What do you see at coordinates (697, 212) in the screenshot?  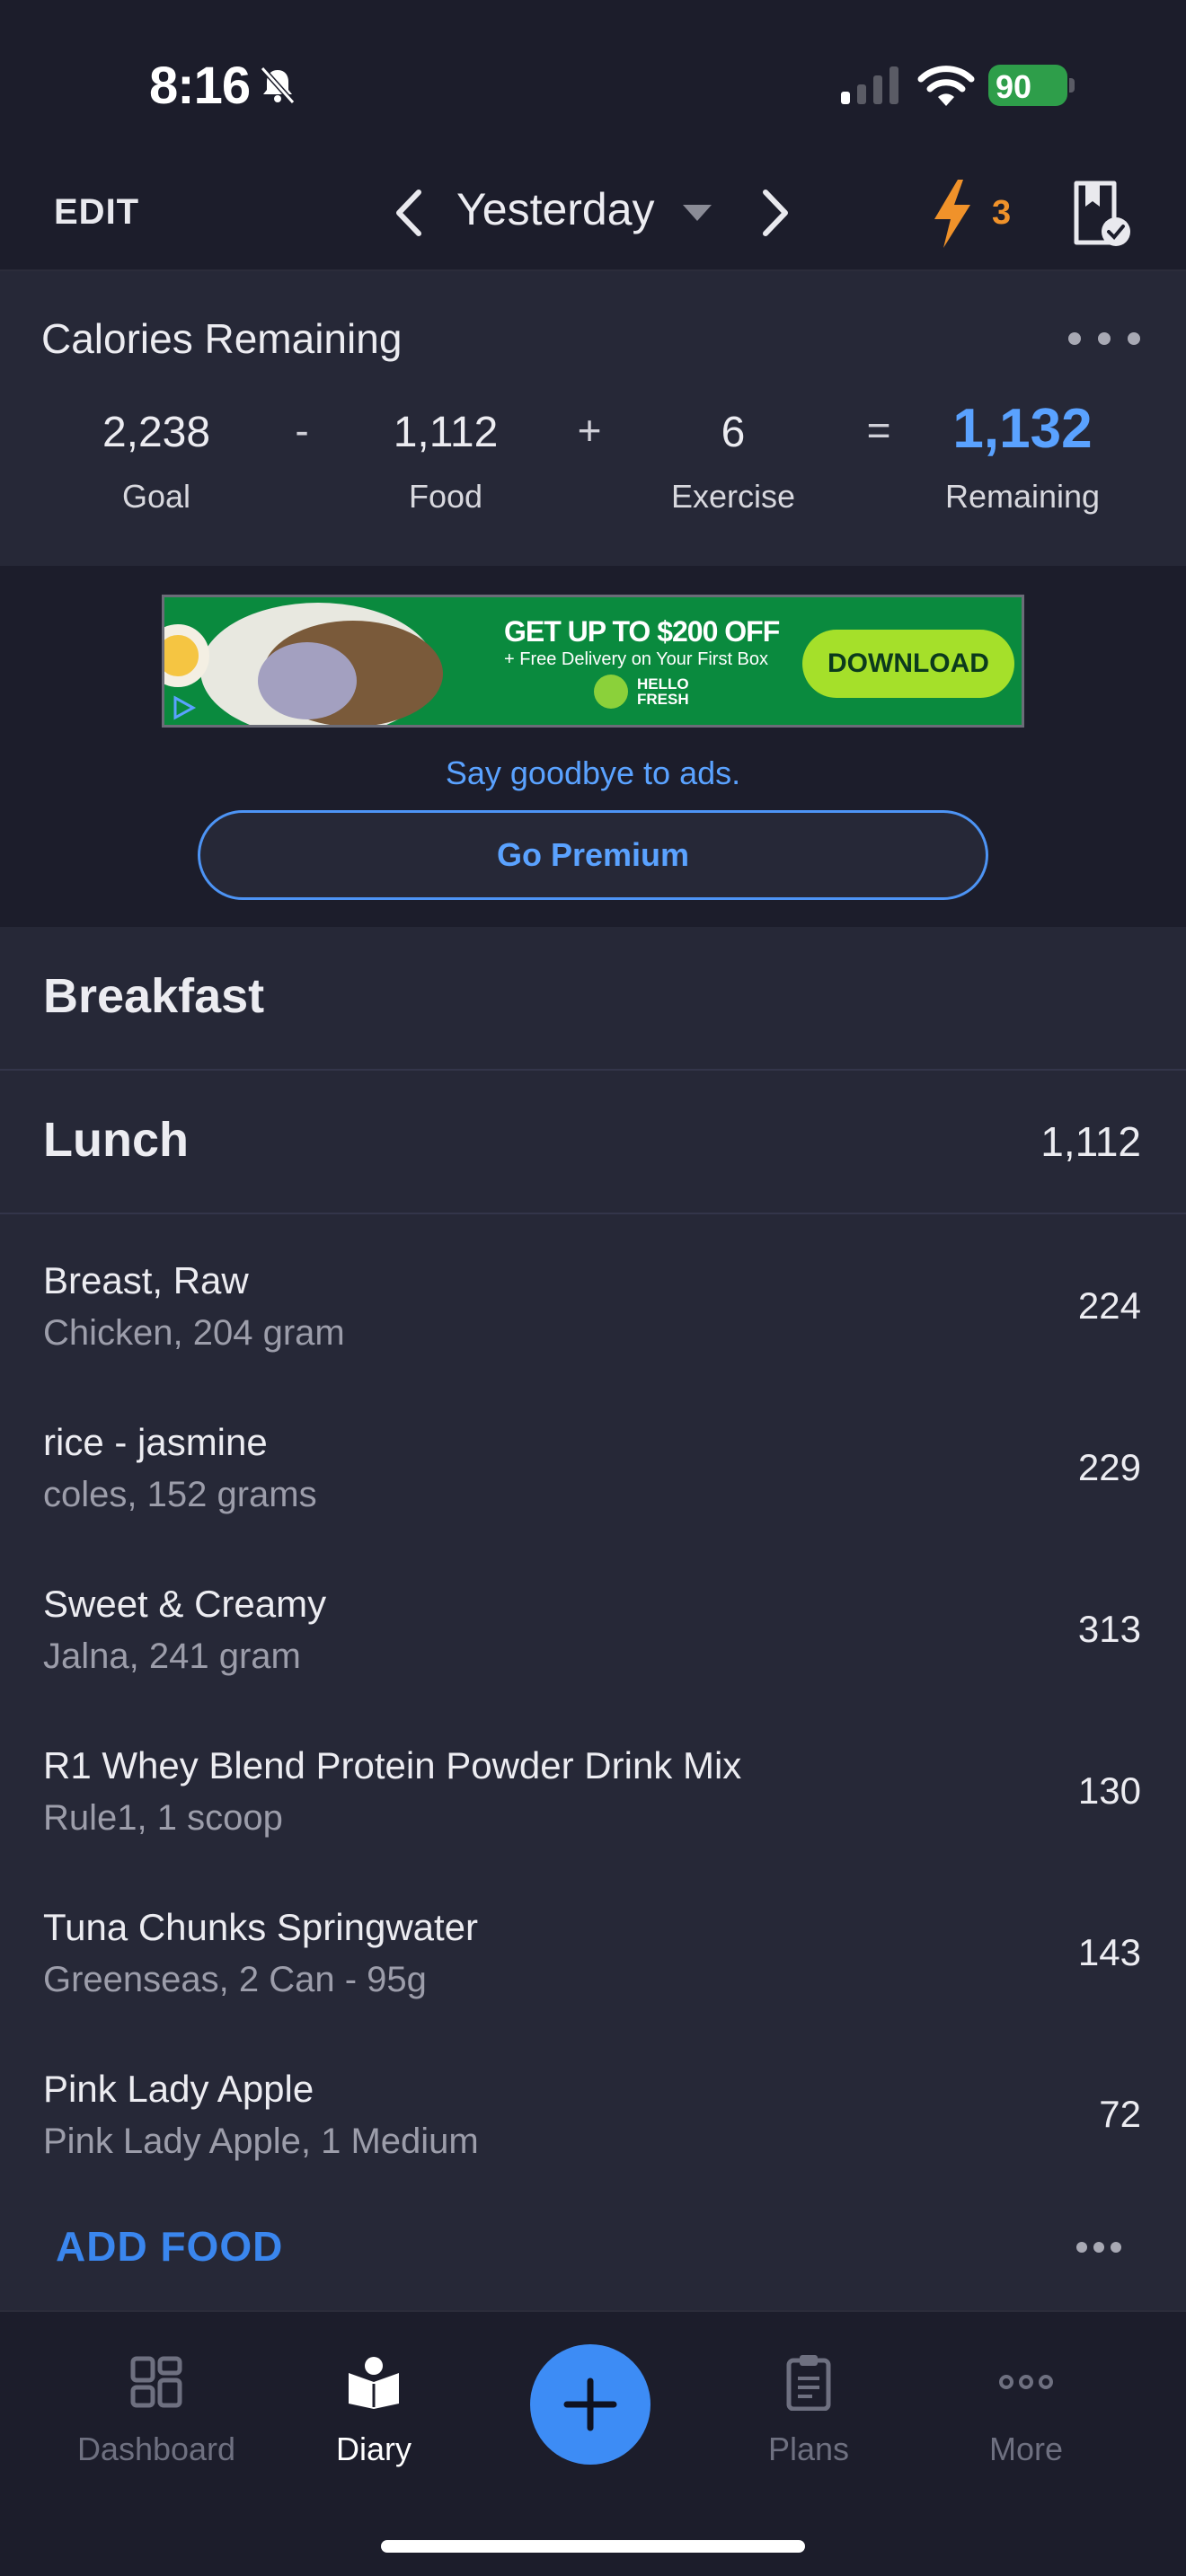 I see `caret-down-icon` at bounding box center [697, 212].